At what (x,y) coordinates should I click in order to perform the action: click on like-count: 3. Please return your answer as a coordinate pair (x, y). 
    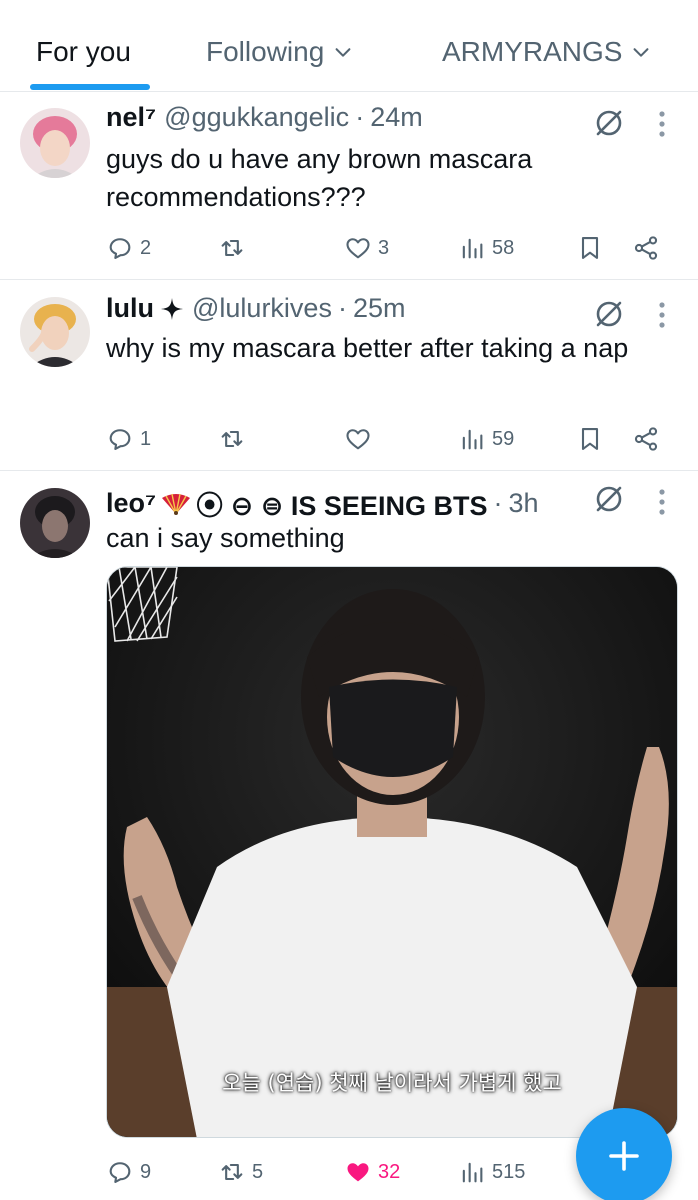
    Looking at the image, I should click on (384, 247).